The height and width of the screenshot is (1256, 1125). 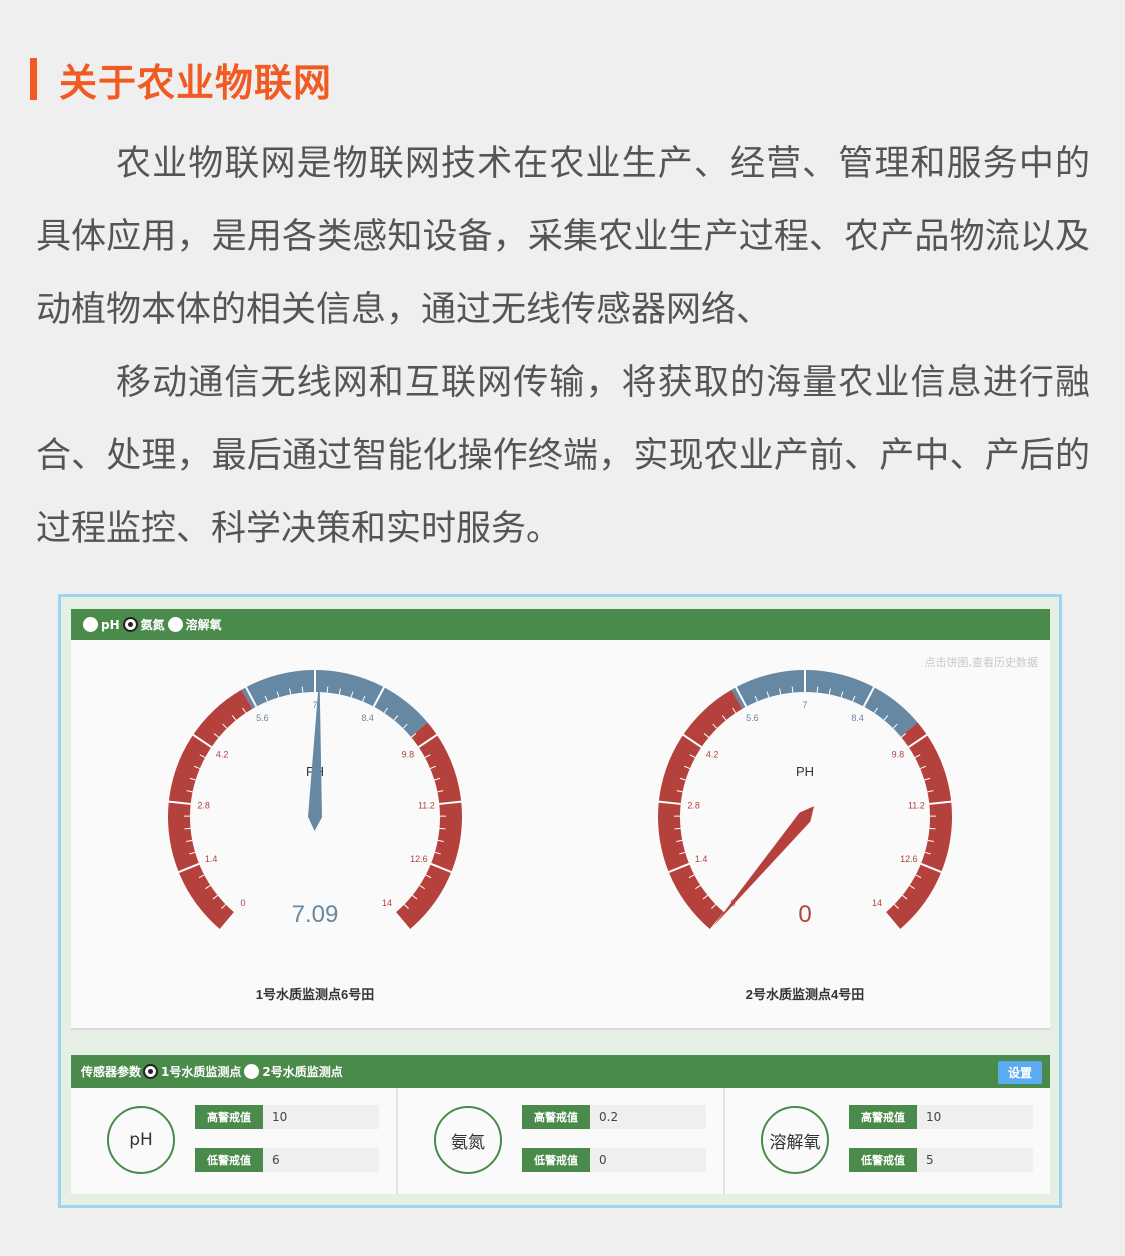 What do you see at coordinates (315, 752) in the screenshot?
I see `gauge-needle` at bounding box center [315, 752].